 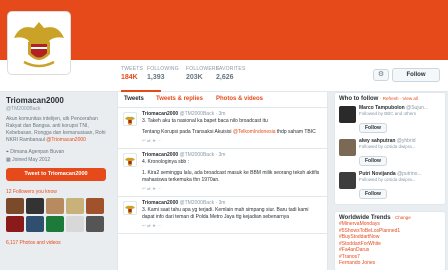 I want to click on follow-button: Follow, so click(x=416, y=75).